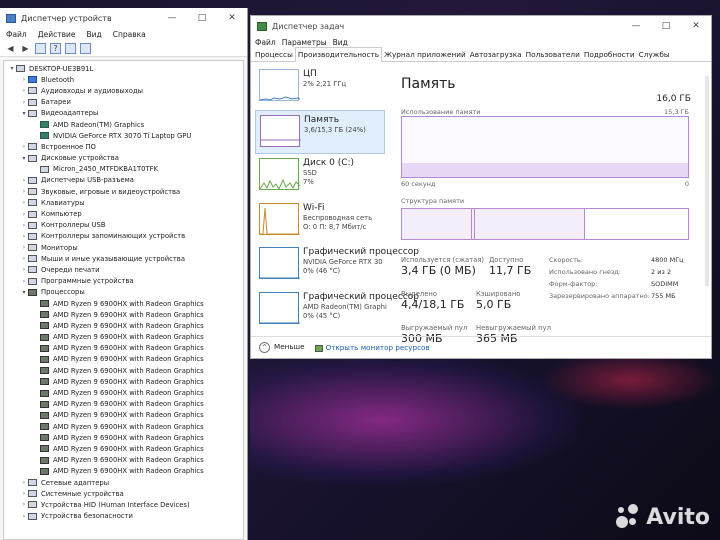 The width and height of the screenshot is (720, 540). I want to click on menu-options: Параметры, so click(304, 42).